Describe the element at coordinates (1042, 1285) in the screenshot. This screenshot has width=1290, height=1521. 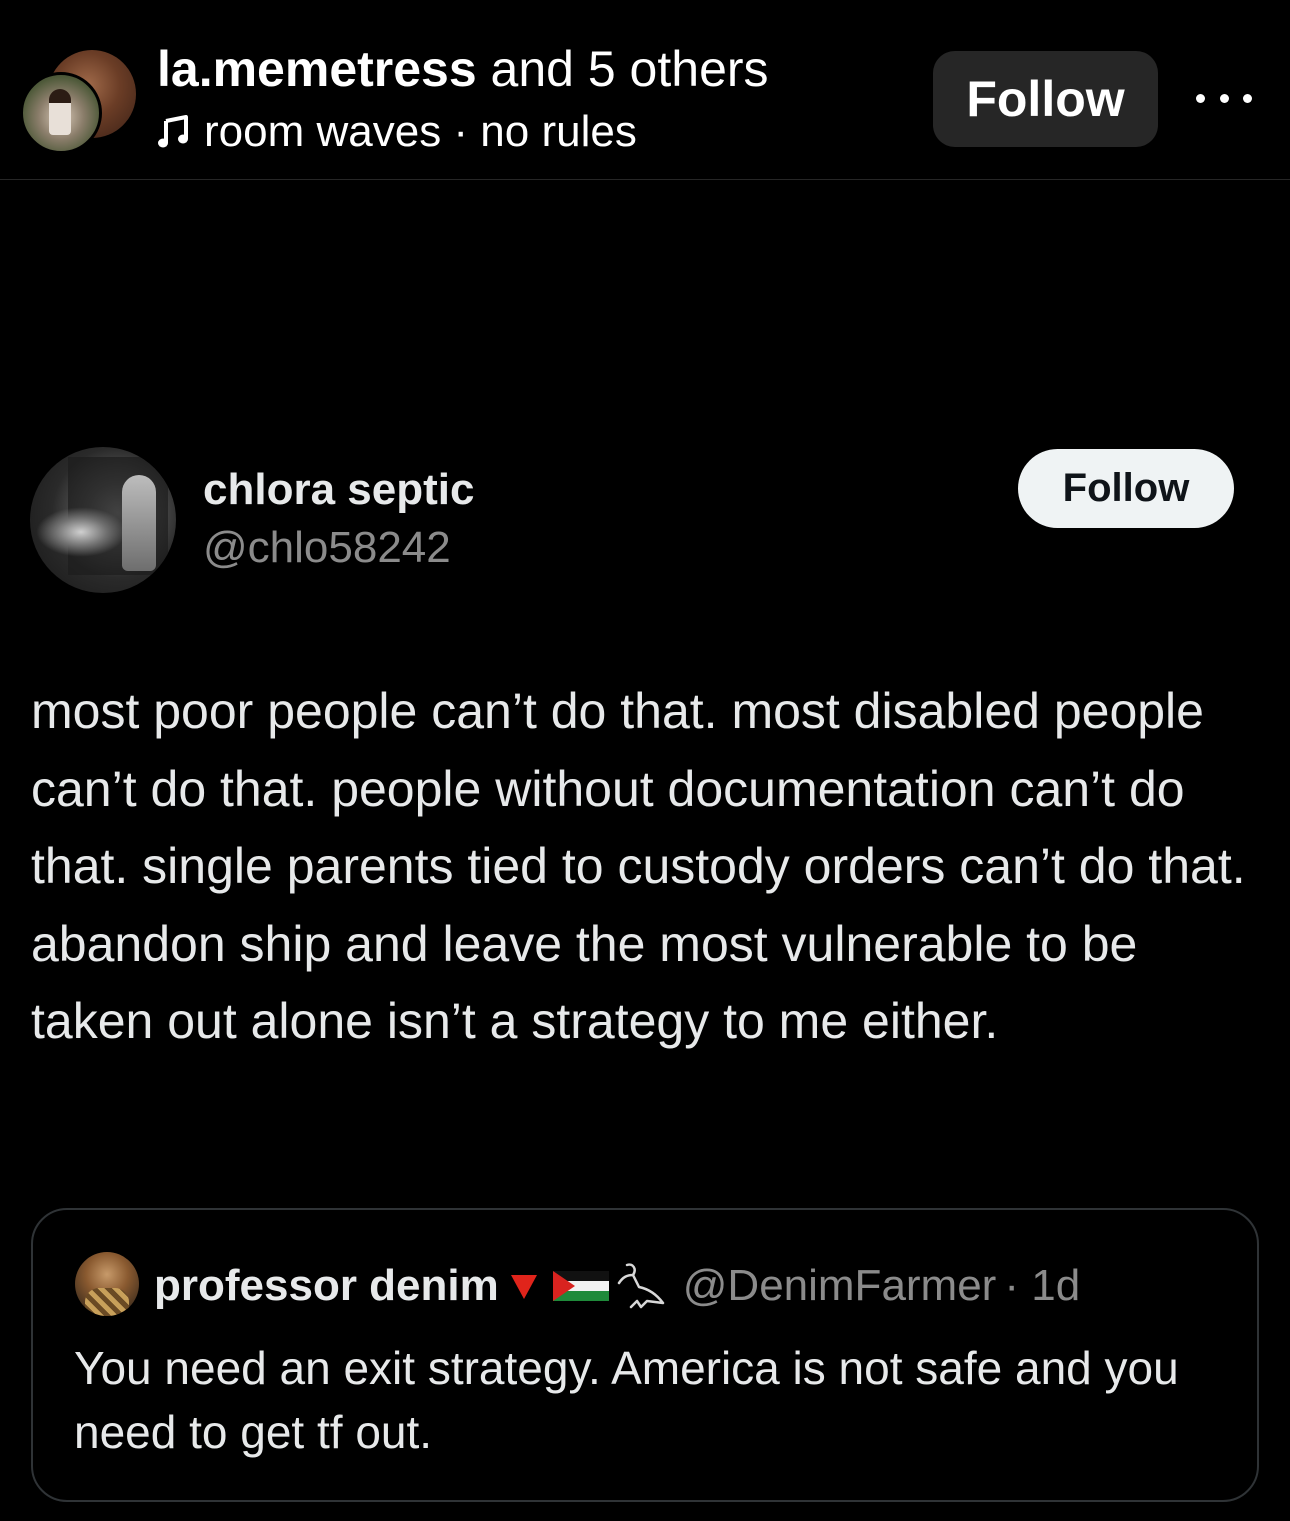
I see `quoted-timestamp: · 1d` at that location.